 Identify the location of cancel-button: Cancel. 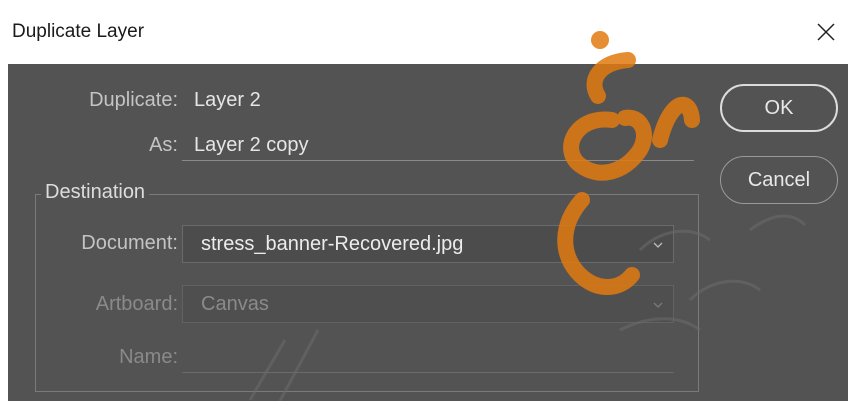
(779, 180).